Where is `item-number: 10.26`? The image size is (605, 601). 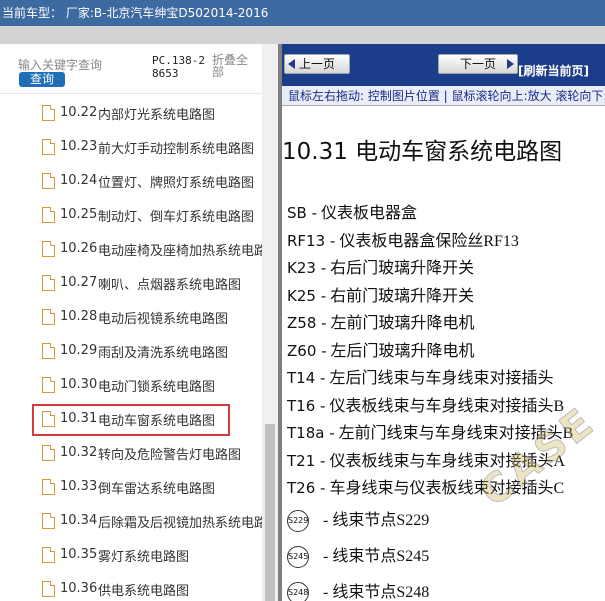
item-number: 10.26 is located at coordinates (79, 248).